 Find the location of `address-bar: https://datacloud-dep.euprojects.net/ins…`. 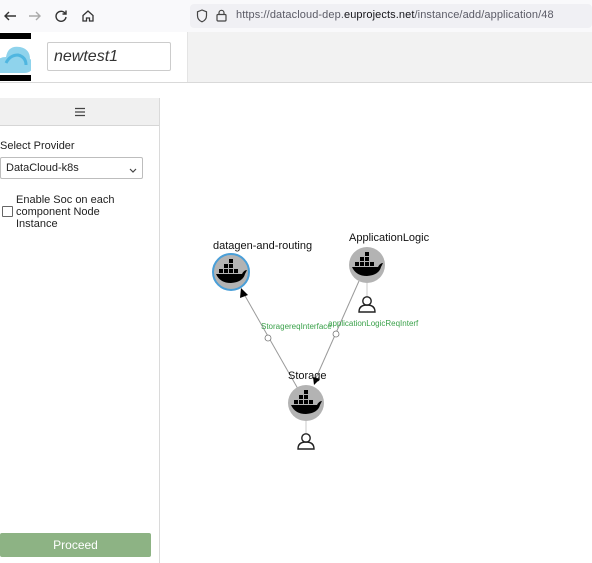

address-bar: https://datacloud-dep.euprojects.net/ins… is located at coordinates (391, 16).